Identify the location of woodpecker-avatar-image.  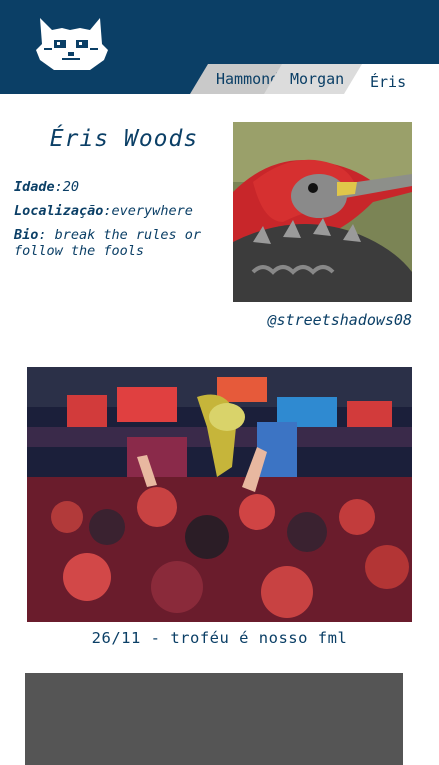
(322, 212).